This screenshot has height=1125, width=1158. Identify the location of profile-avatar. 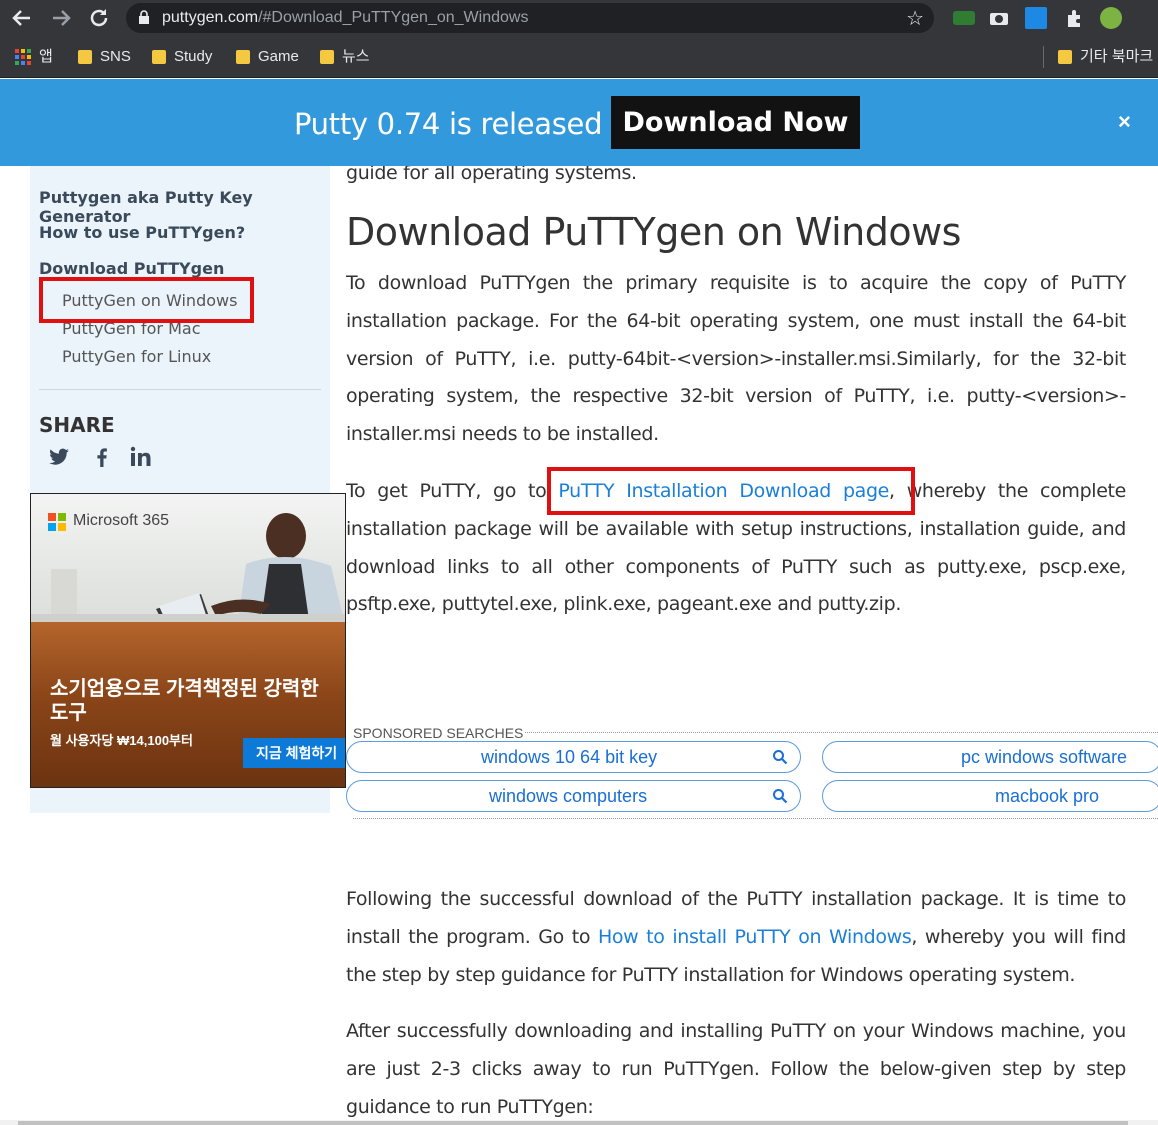
(1111, 18).